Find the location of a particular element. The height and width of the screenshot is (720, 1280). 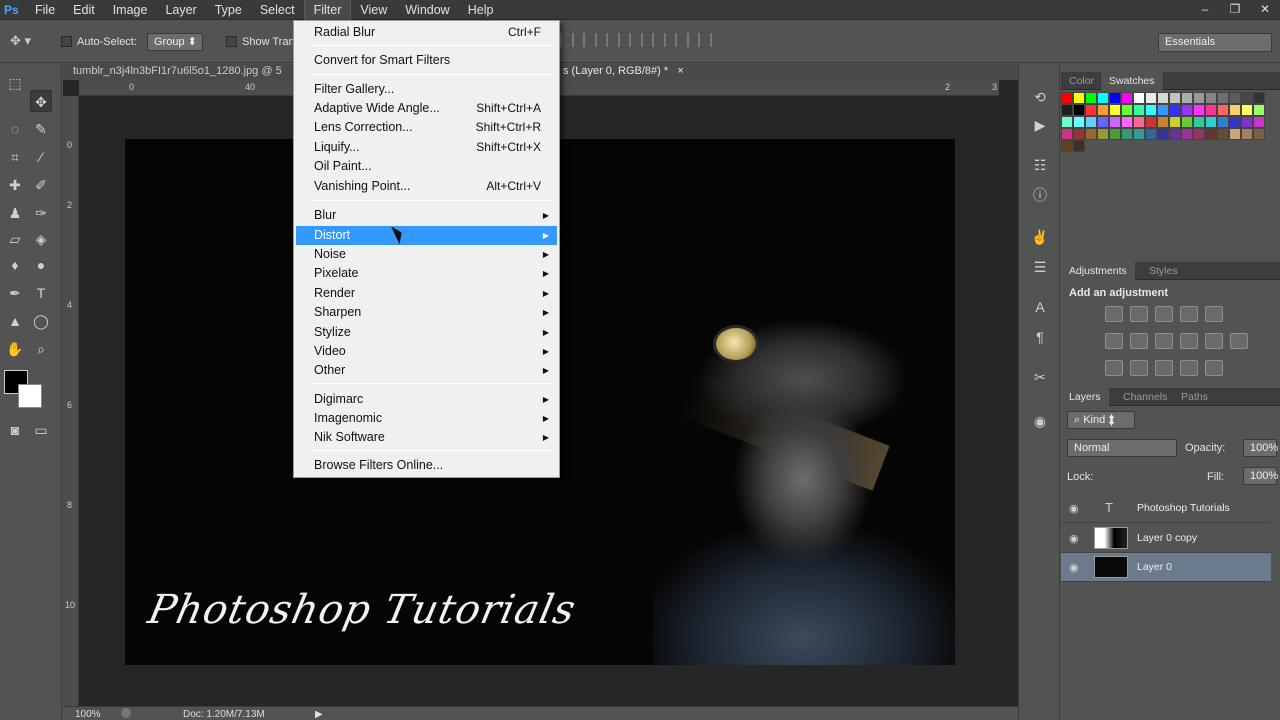

layer-row-base: ◉ Layer 0 is located at coordinates (1166, 567).